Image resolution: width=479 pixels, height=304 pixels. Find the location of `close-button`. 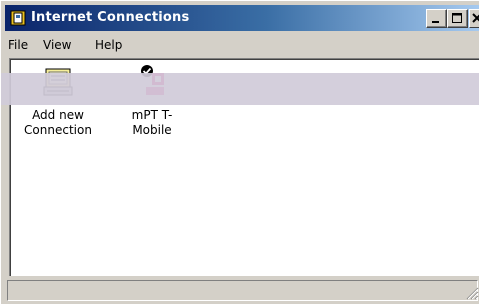

close-button is located at coordinates (474, 18).